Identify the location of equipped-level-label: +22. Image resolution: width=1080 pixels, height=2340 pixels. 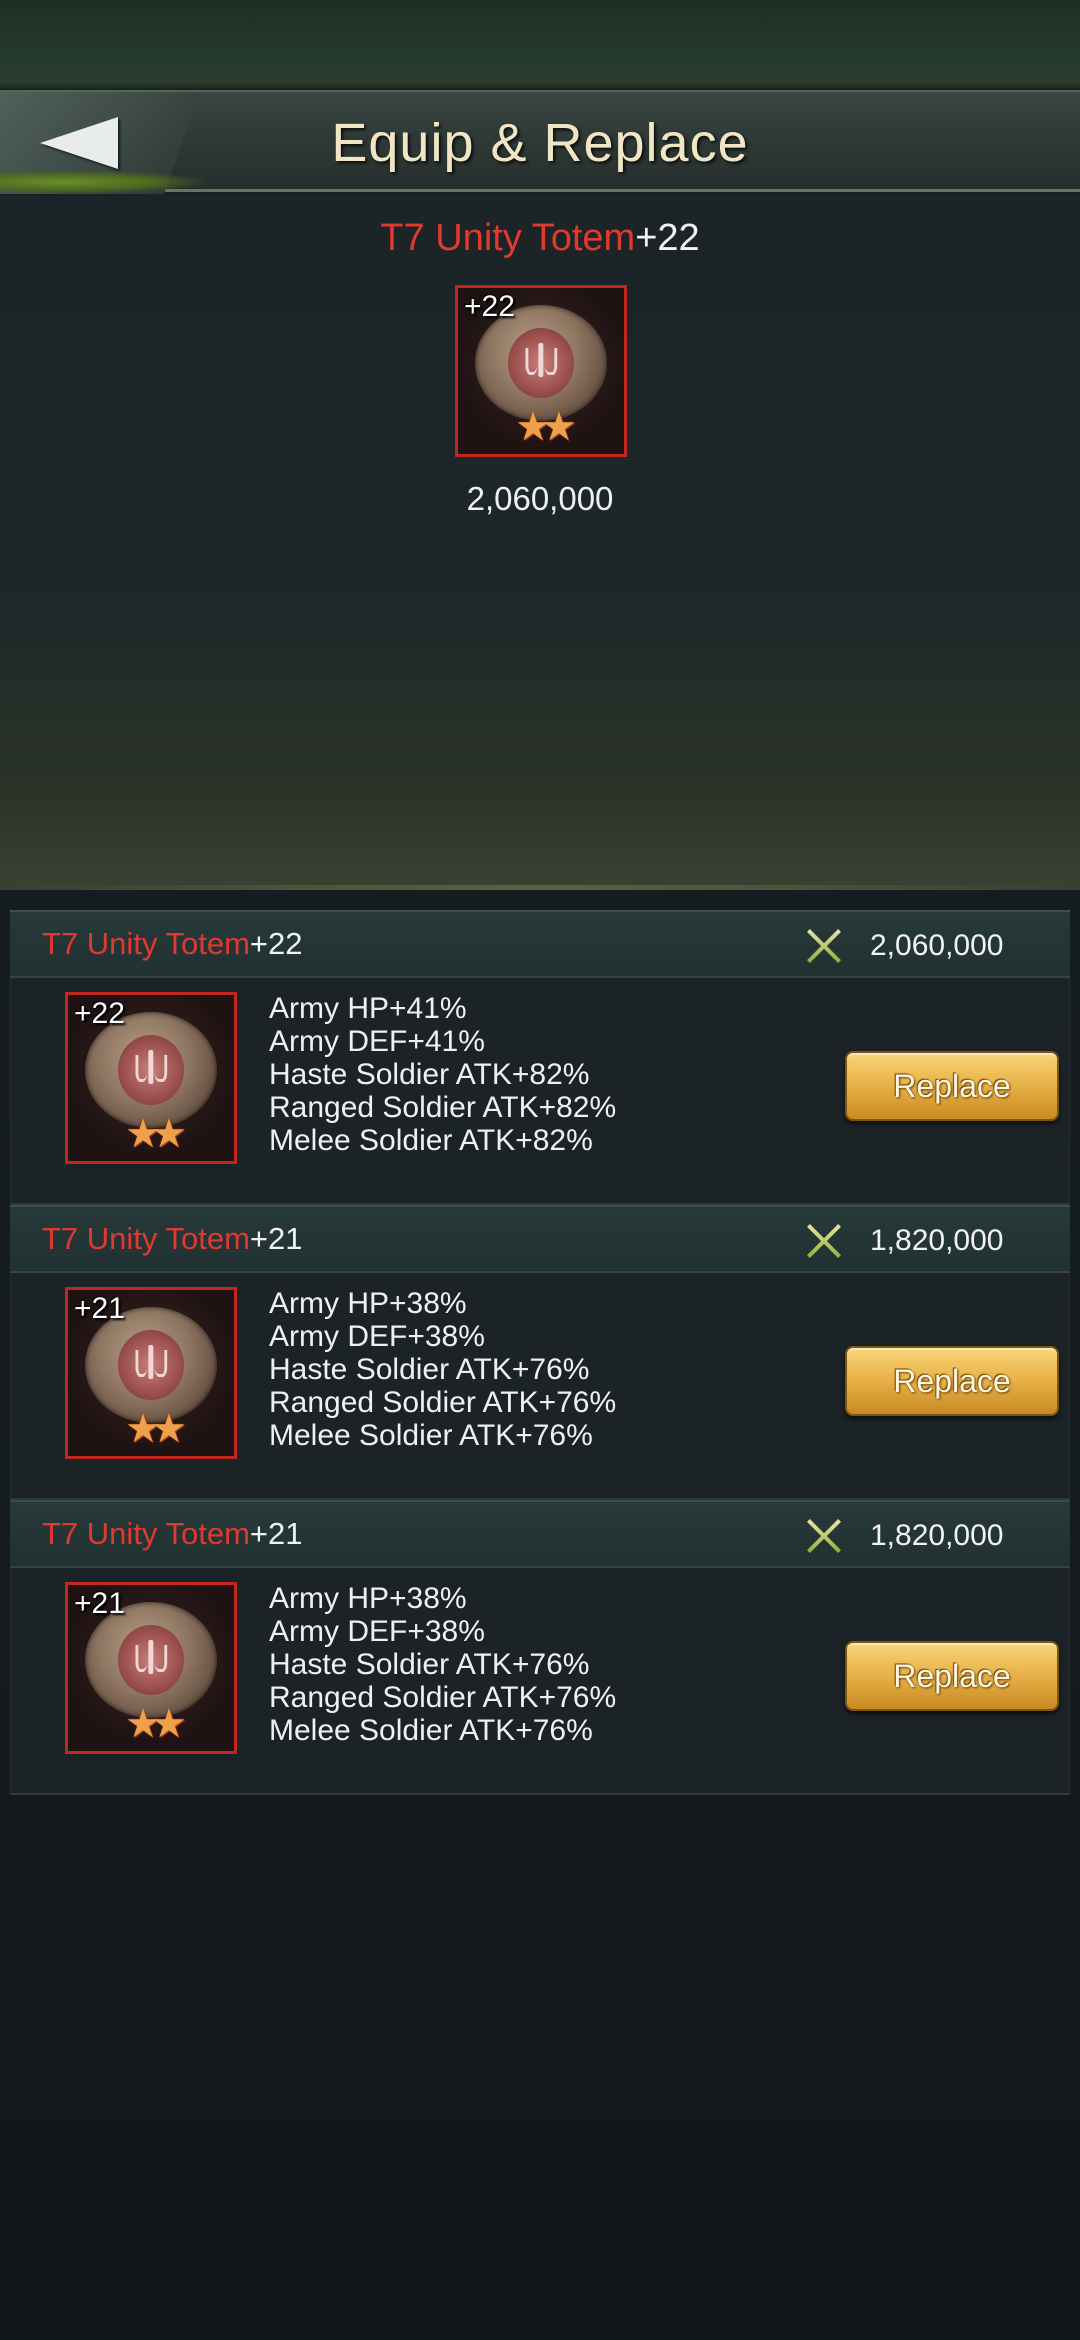
(667, 238).